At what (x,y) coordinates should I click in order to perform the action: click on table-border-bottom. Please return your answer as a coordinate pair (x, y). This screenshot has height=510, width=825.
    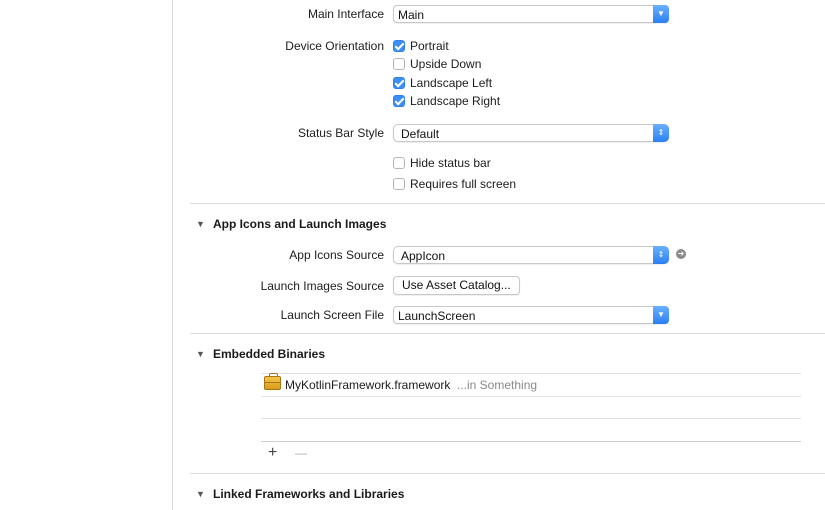
    Looking at the image, I should click on (531, 441).